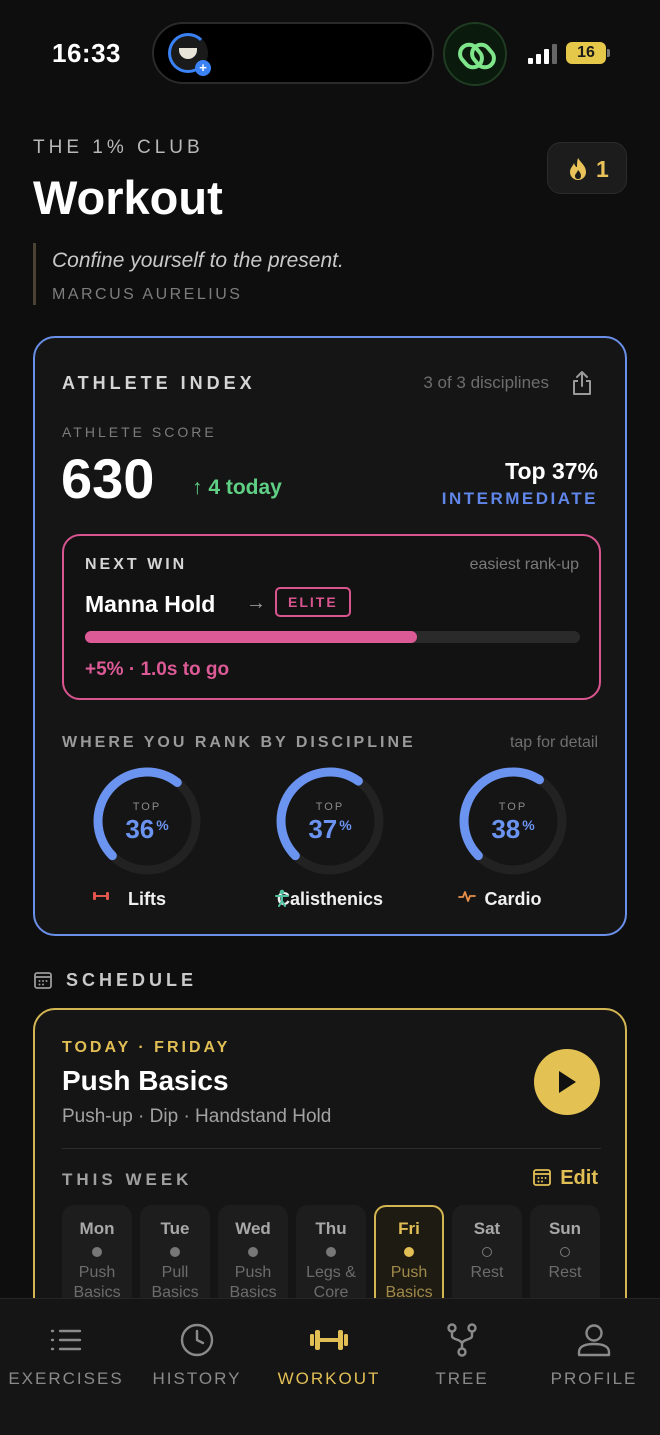 Image resolution: width=660 pixels, height=1435 pixels. What do you see at coordinates (462, 1340) in the screenshot?
I see `tree-icon` at bounding box center [462, 1340].